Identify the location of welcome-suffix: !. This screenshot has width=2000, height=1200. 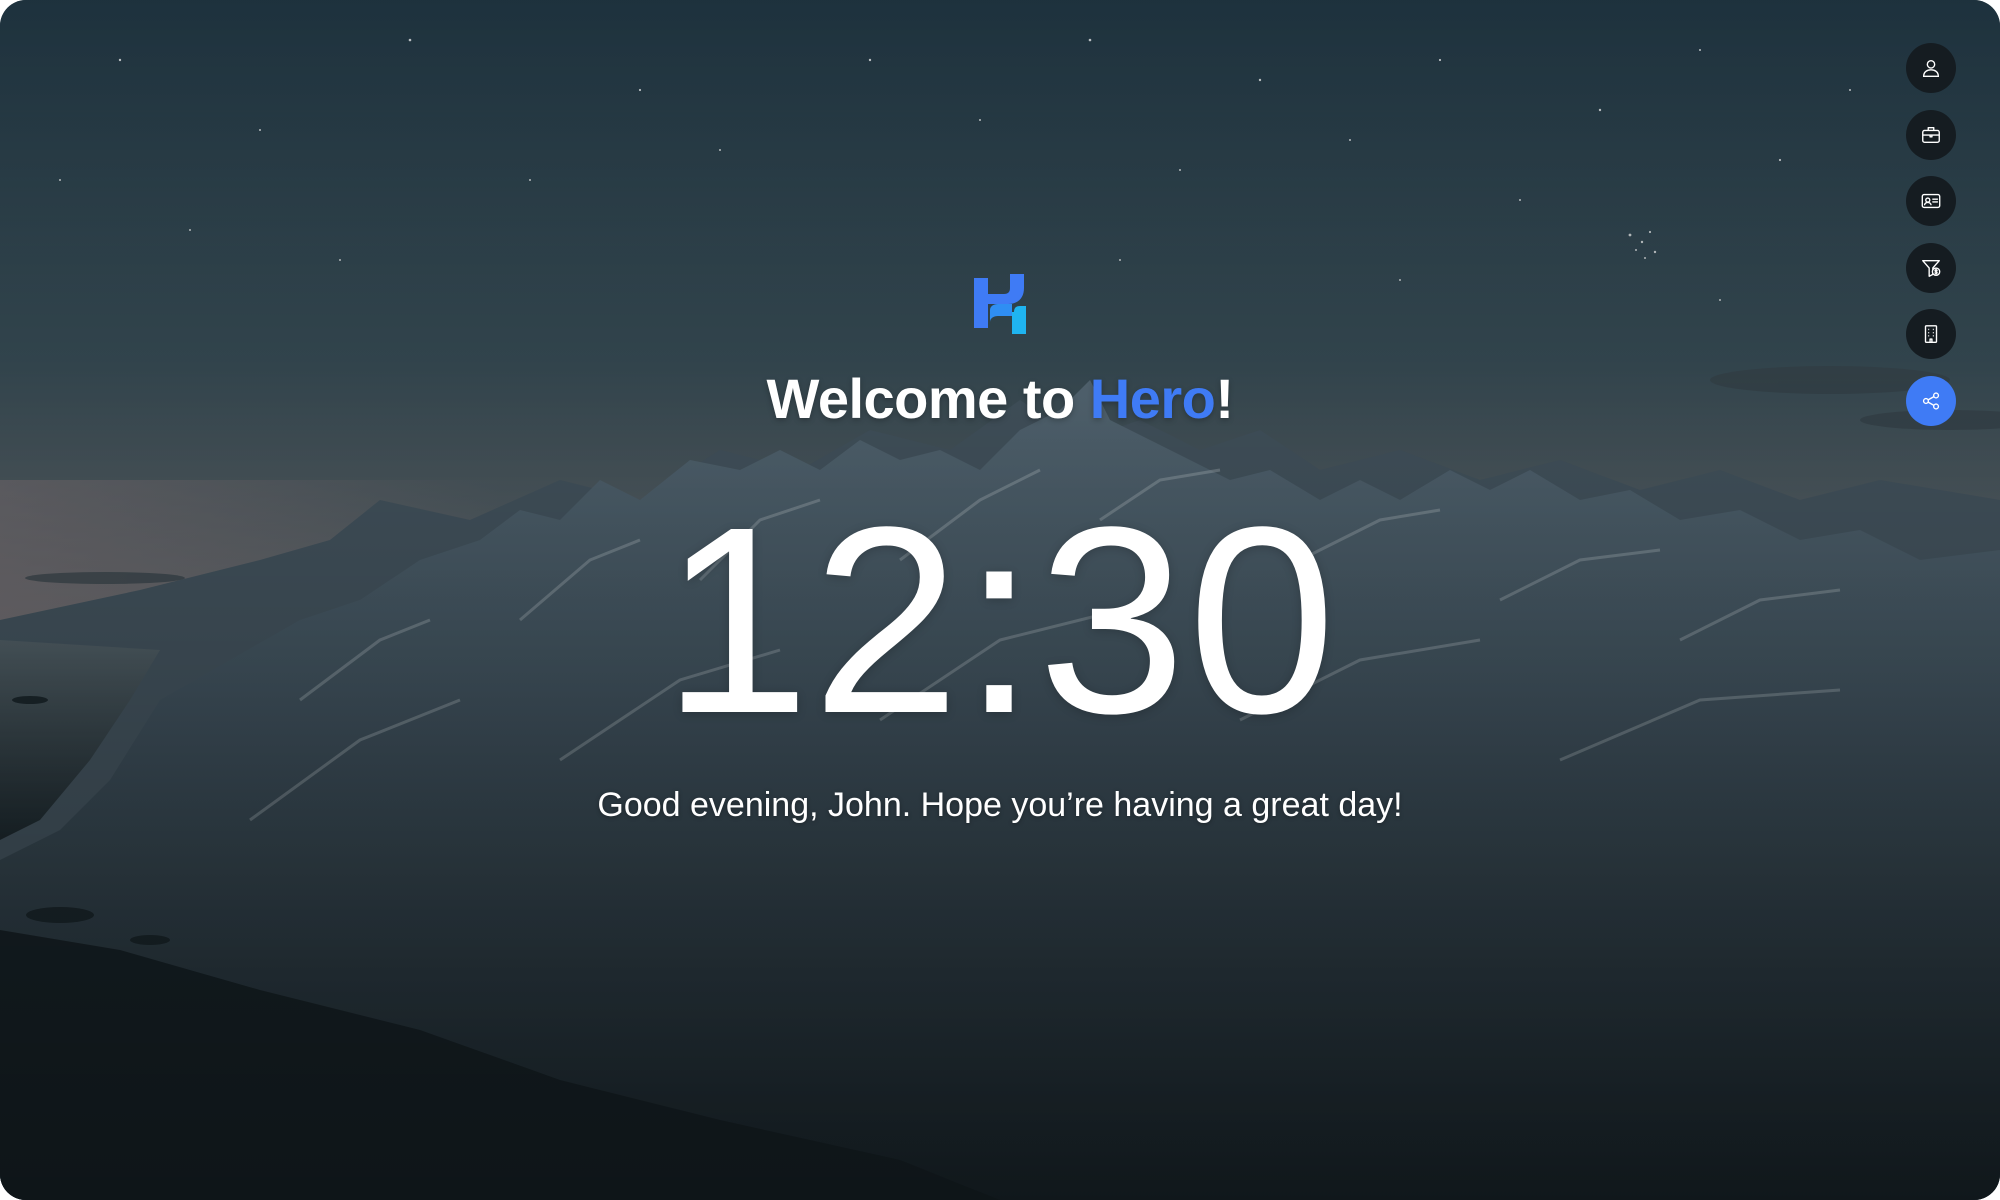
(1224, 398).